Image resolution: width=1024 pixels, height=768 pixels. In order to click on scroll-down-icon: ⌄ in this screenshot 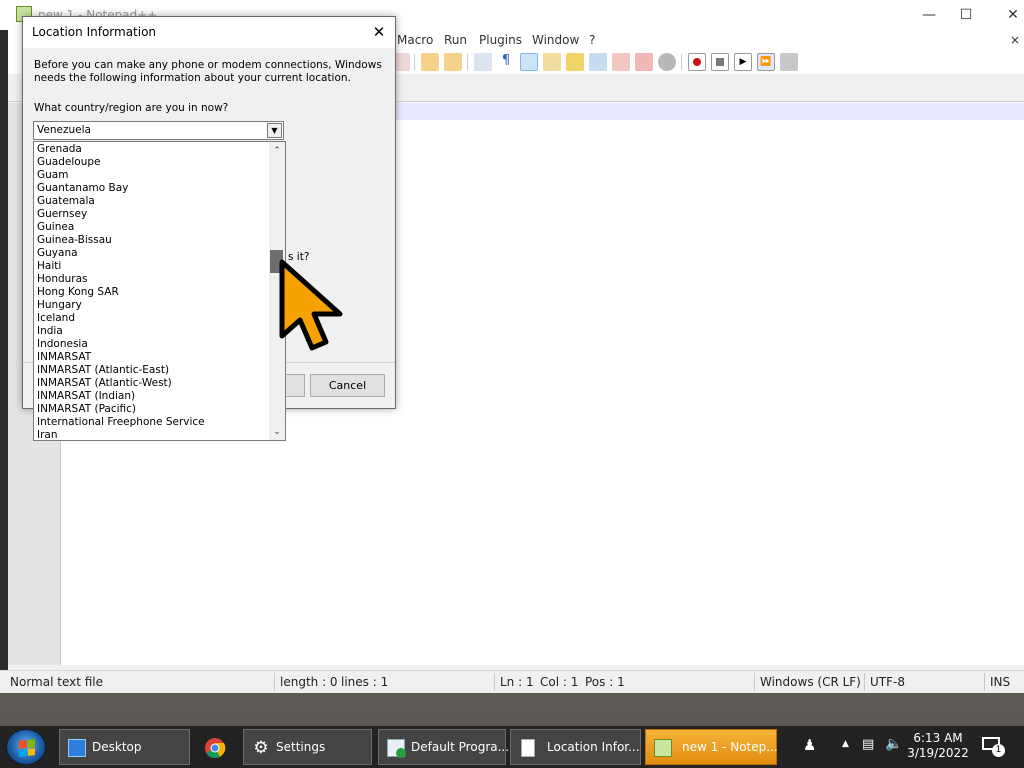, I will do `click(277, 432)`.